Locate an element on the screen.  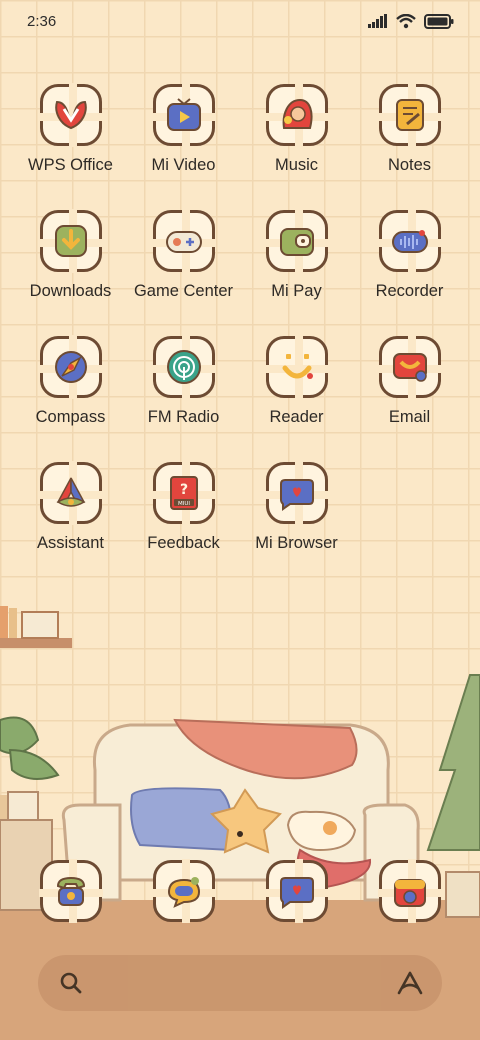
dock-phone is located at coordinates (70, 891).